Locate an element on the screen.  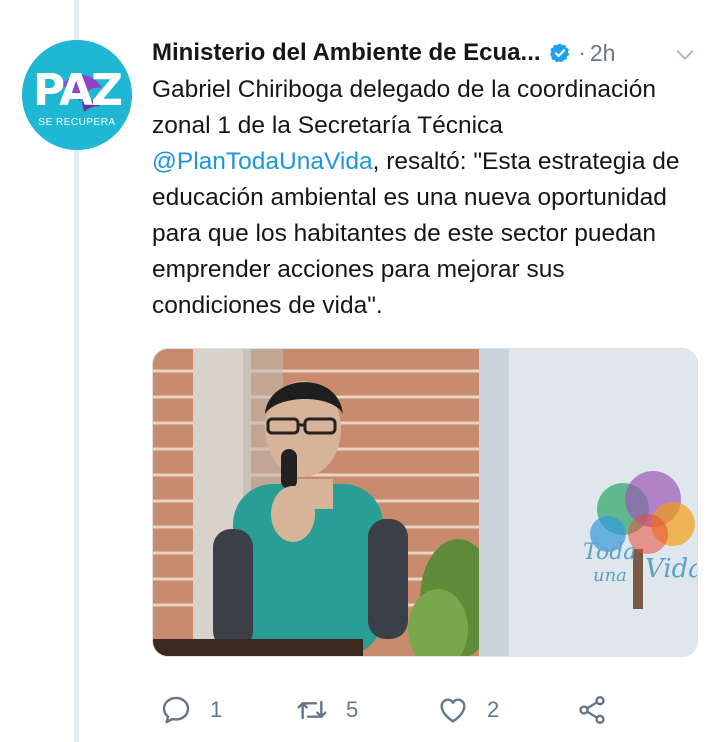
tweet-actions: 1 5 2 is located at coordinates (427, 710).